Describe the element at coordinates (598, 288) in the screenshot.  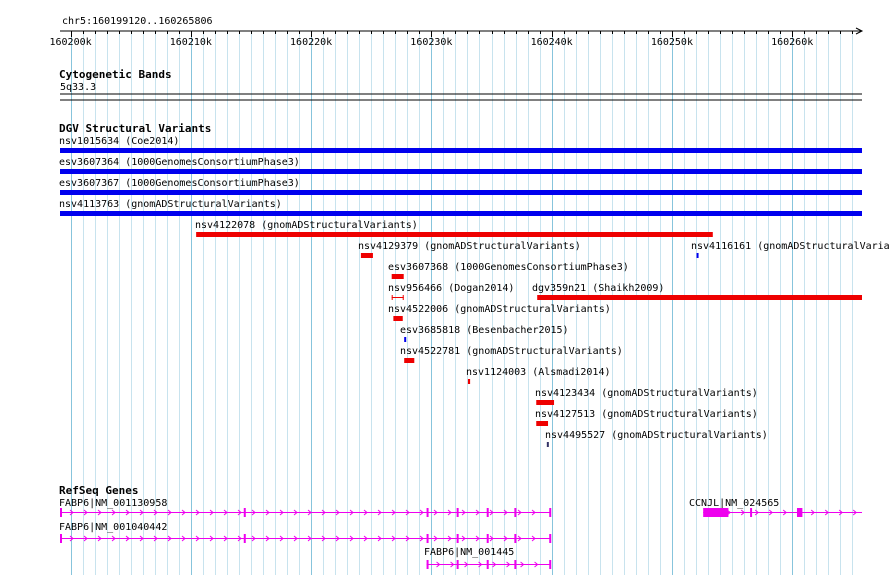
I see `dgv-feature-label: dgv359n21 (Shaikh2009)` at that location.